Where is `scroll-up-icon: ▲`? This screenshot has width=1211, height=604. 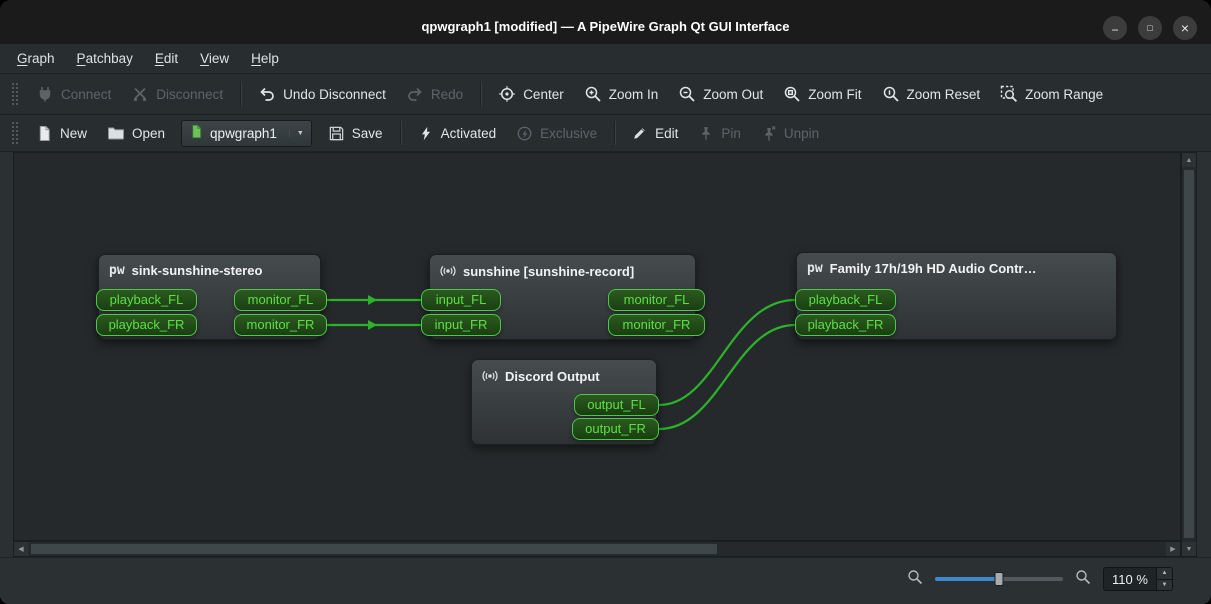 scroll-up-icon: ▲ is located at coordinates (1189, 160).